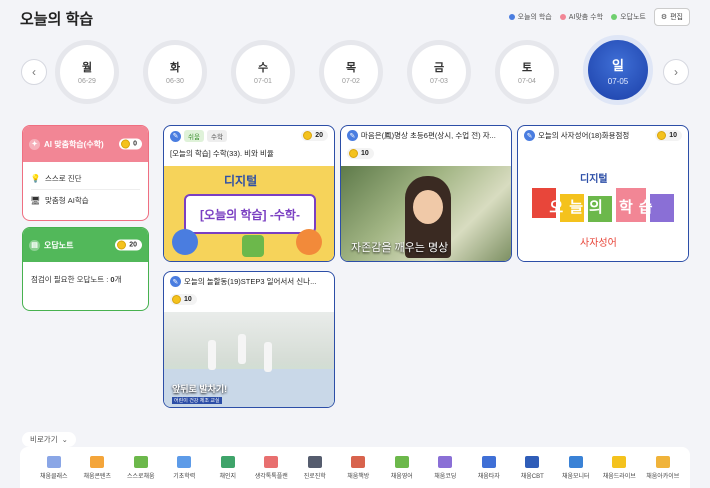 Image resolution: width=710 pixels, height=488 pixels. Describe the element at coordinates (85, 245) in the screenshot. I see `wrong-card-header: ▤ 오답노트 20` at that location.